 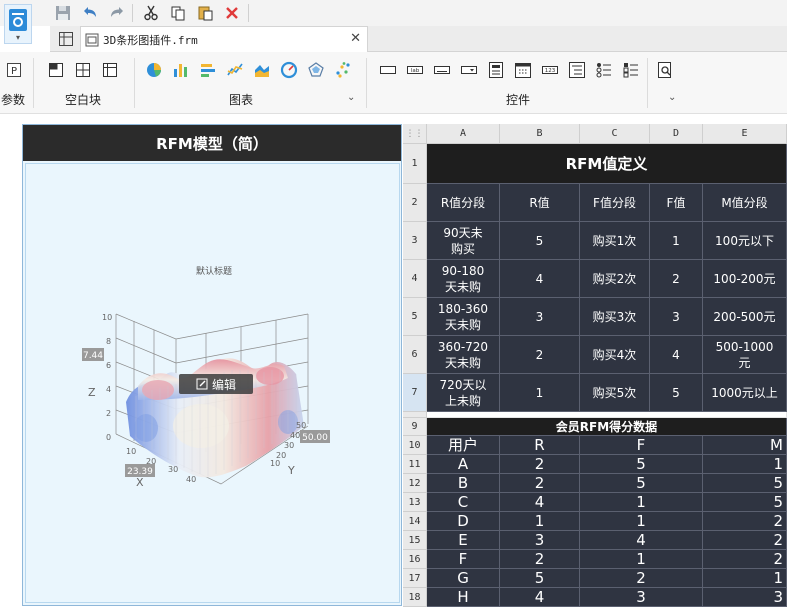 What do you see at coordinates (343, 70) in the screenshot?
I see `scatter-chart-icon` at bounding box center [343, 70].